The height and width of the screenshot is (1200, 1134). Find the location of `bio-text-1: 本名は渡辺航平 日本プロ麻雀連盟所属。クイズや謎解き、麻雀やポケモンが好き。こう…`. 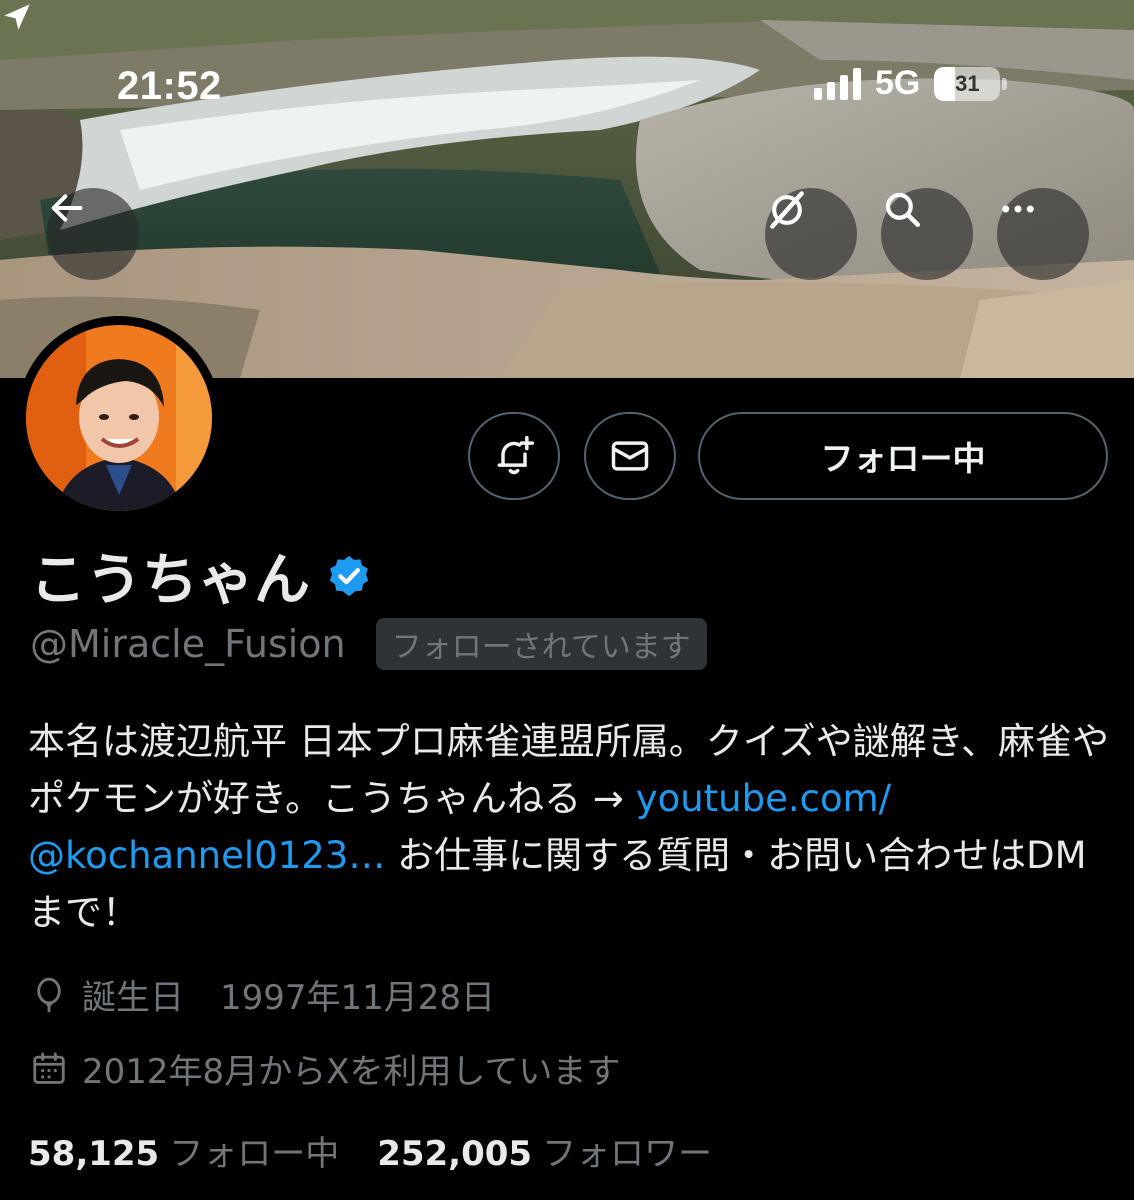

bio-text-1: 本名は渡辺航平 日本プロ麻雀連盟所属。クイズや謎解き、麻雀やポケモンが好き。こう… is located at coordinates (569, 770).